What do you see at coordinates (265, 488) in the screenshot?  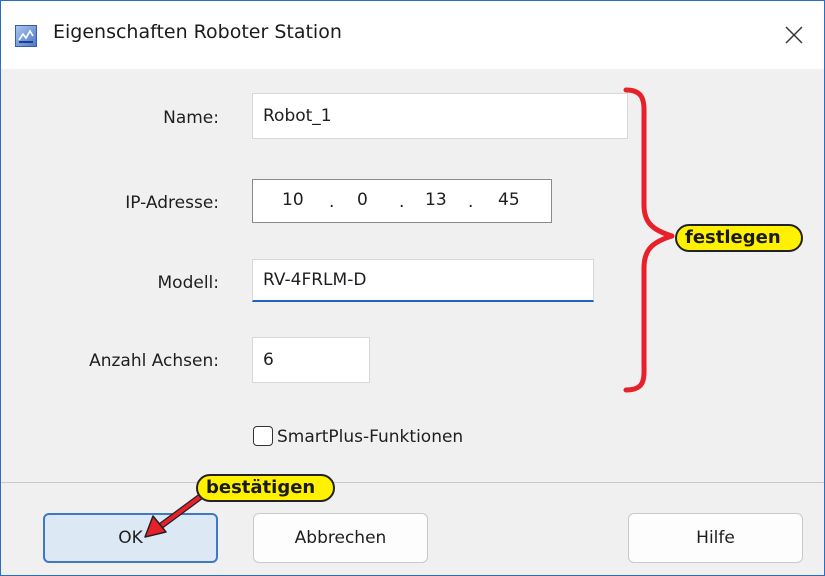 I see `bestaetigen-callout: bestätigen` at bounding box center [265, 488].